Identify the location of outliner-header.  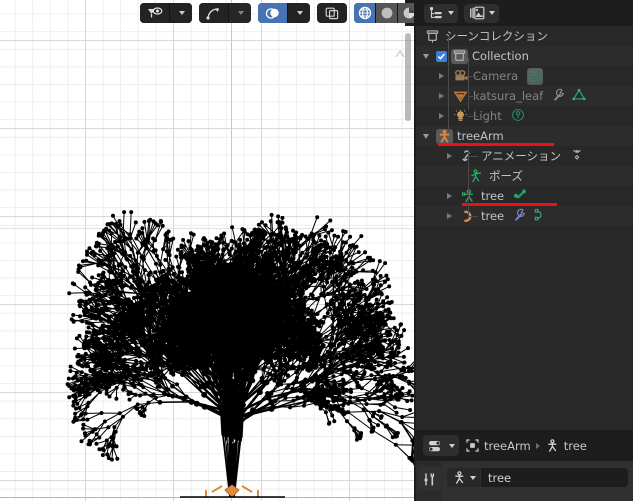
(524, 13).